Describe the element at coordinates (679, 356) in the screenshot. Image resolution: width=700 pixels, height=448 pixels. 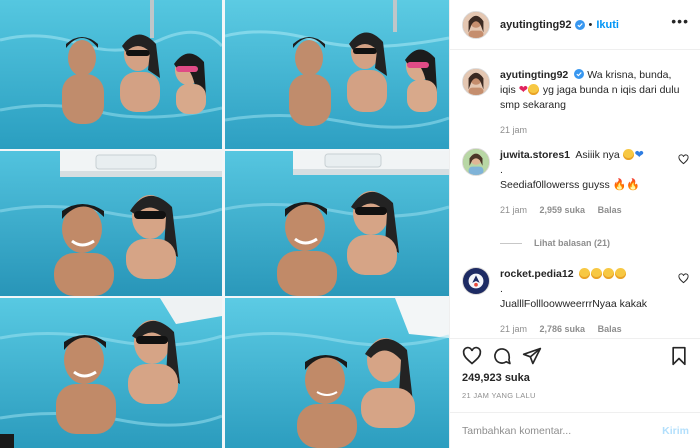
I see `bookmark-icon` at that location.